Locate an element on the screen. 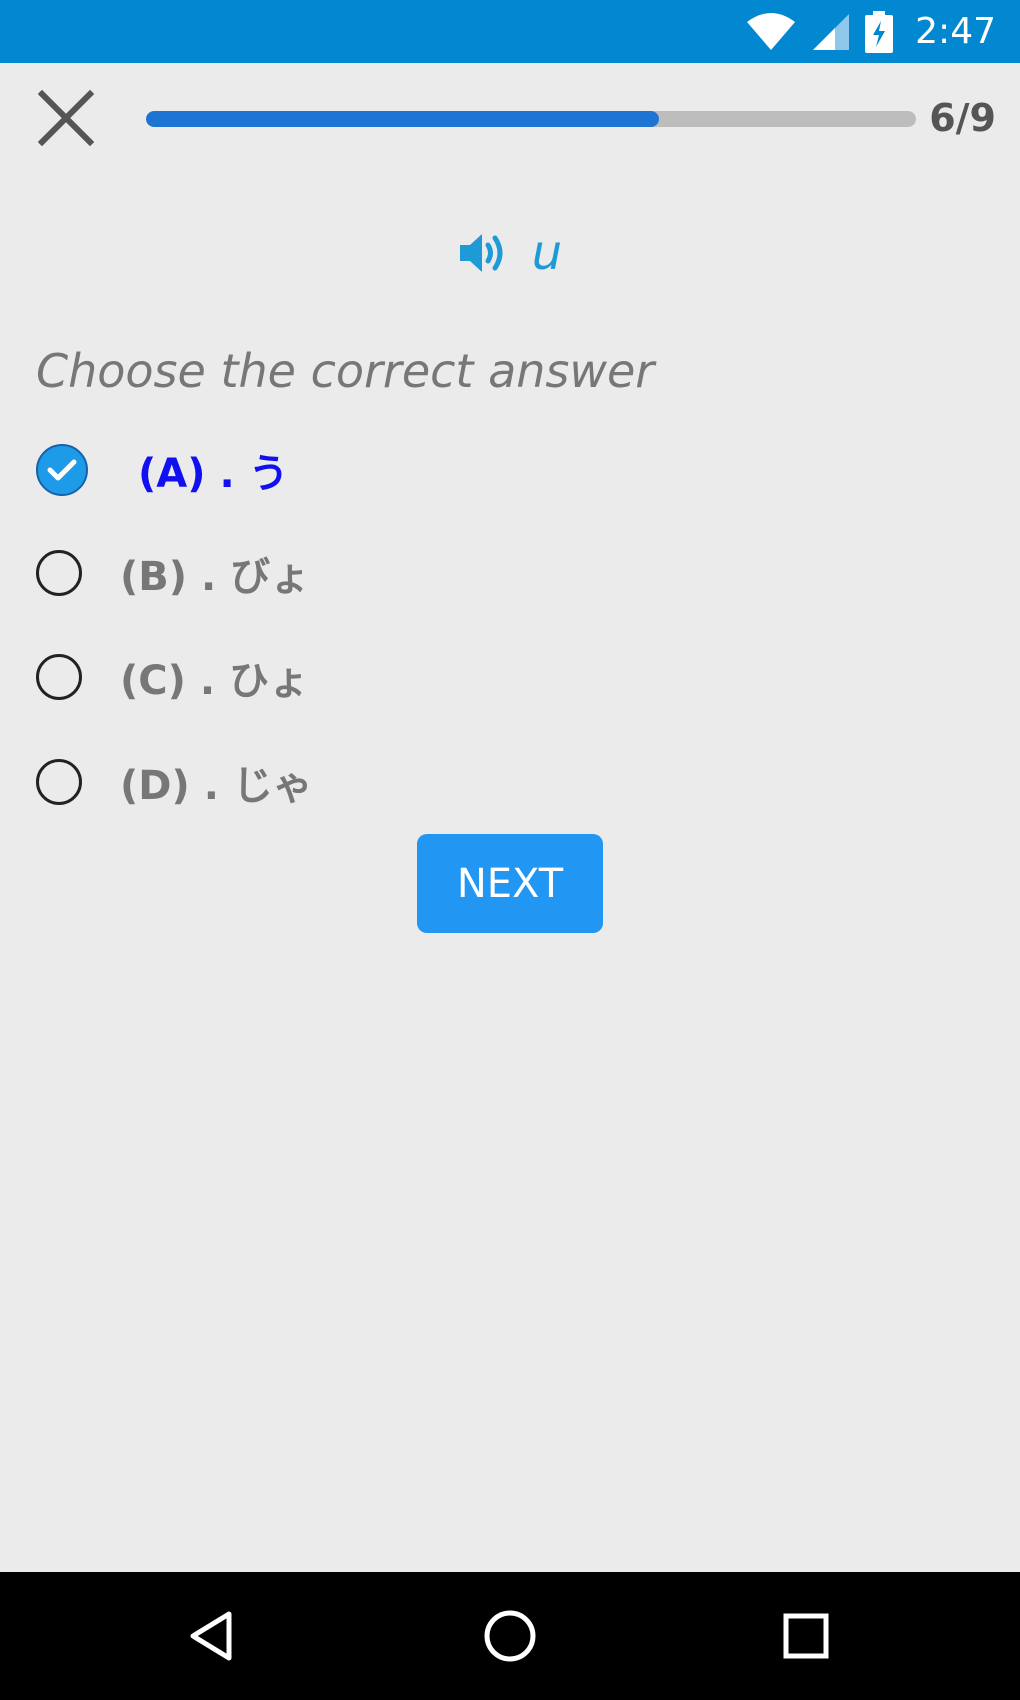  recents-icon is located at coordinates (806, 1636).